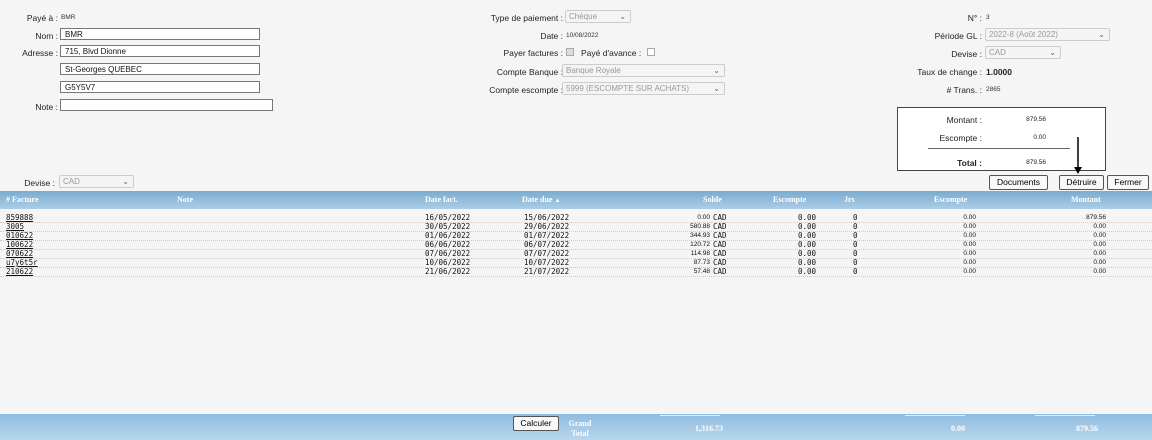  I want to click on calculate-button: Calculer, so click(536, 423).